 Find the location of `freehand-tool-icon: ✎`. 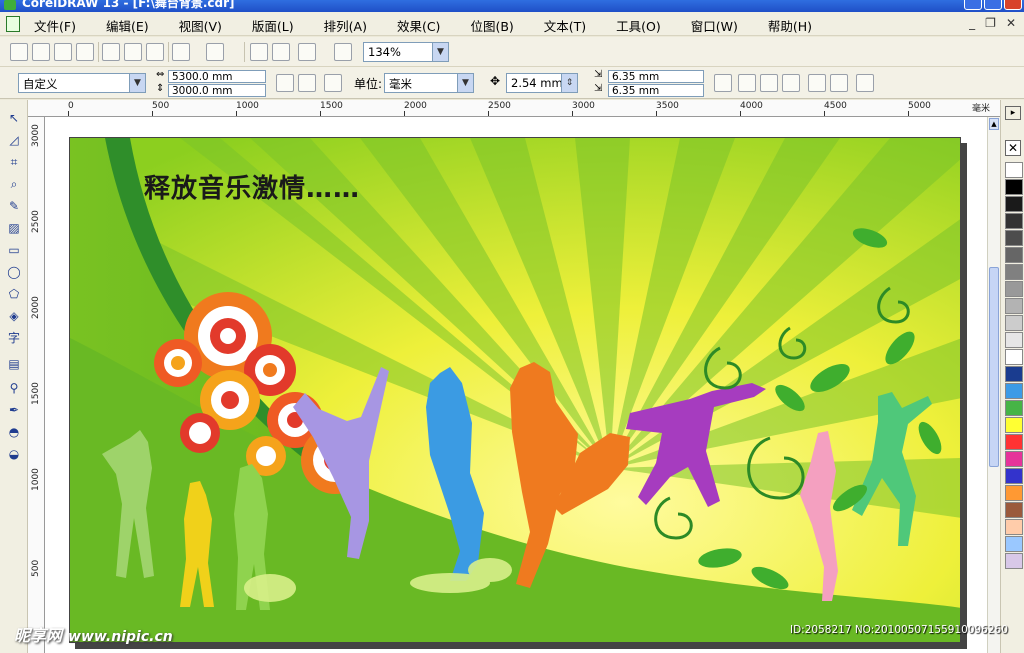

freehand-tool-icon: ✎ is located at coordinates (14, 206).